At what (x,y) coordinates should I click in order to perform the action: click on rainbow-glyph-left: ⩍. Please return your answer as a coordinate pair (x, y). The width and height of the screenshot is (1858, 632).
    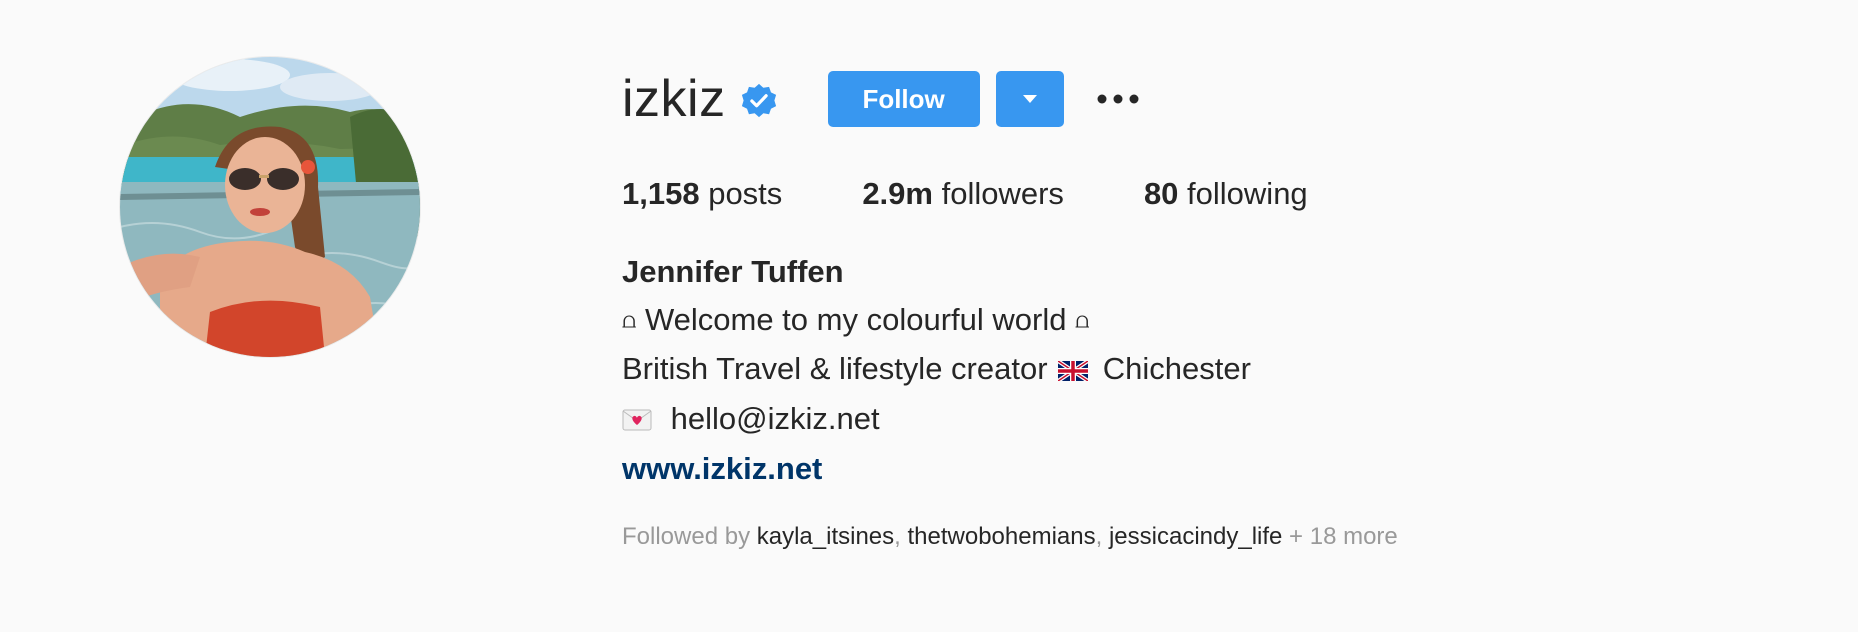
    Looking at the image, I should click on (629, 320).